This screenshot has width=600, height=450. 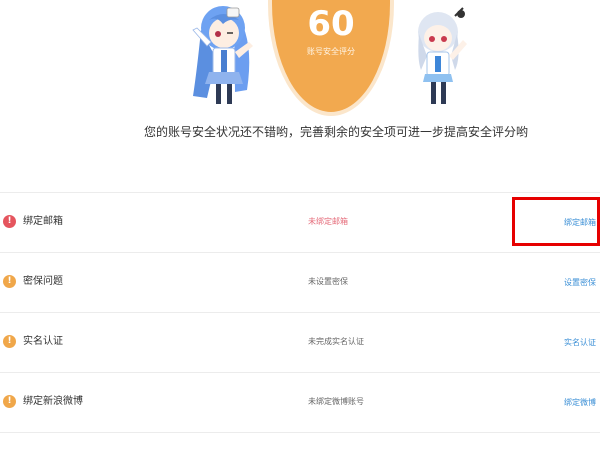 I want to click on mascot-right-illustration, so click(x=442, y=55).